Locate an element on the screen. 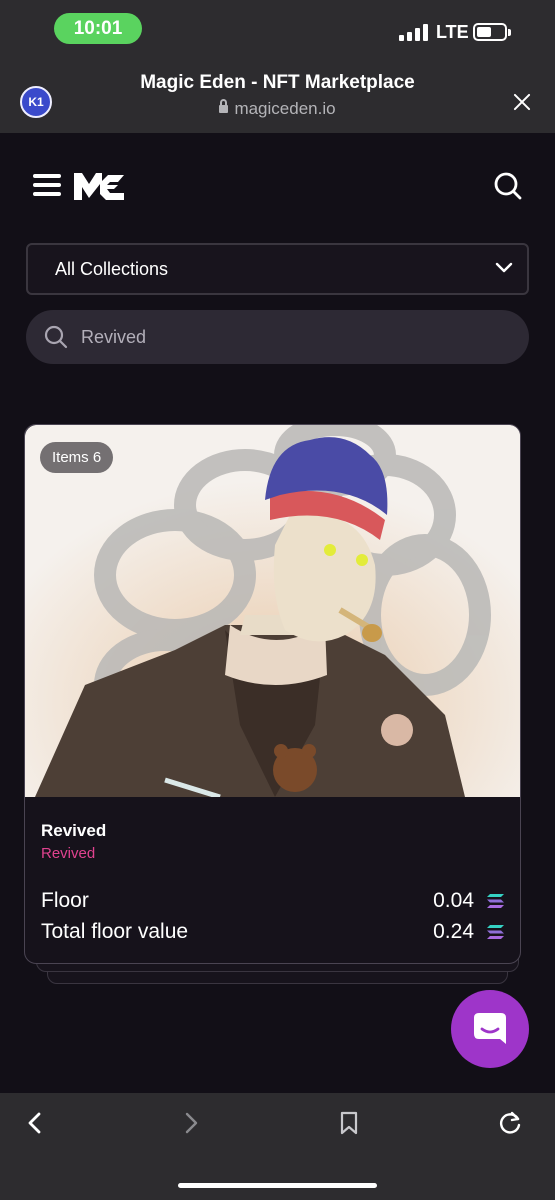 This screenshot has width=555, height=1200. close-icon is located at coordinates (522, 102).